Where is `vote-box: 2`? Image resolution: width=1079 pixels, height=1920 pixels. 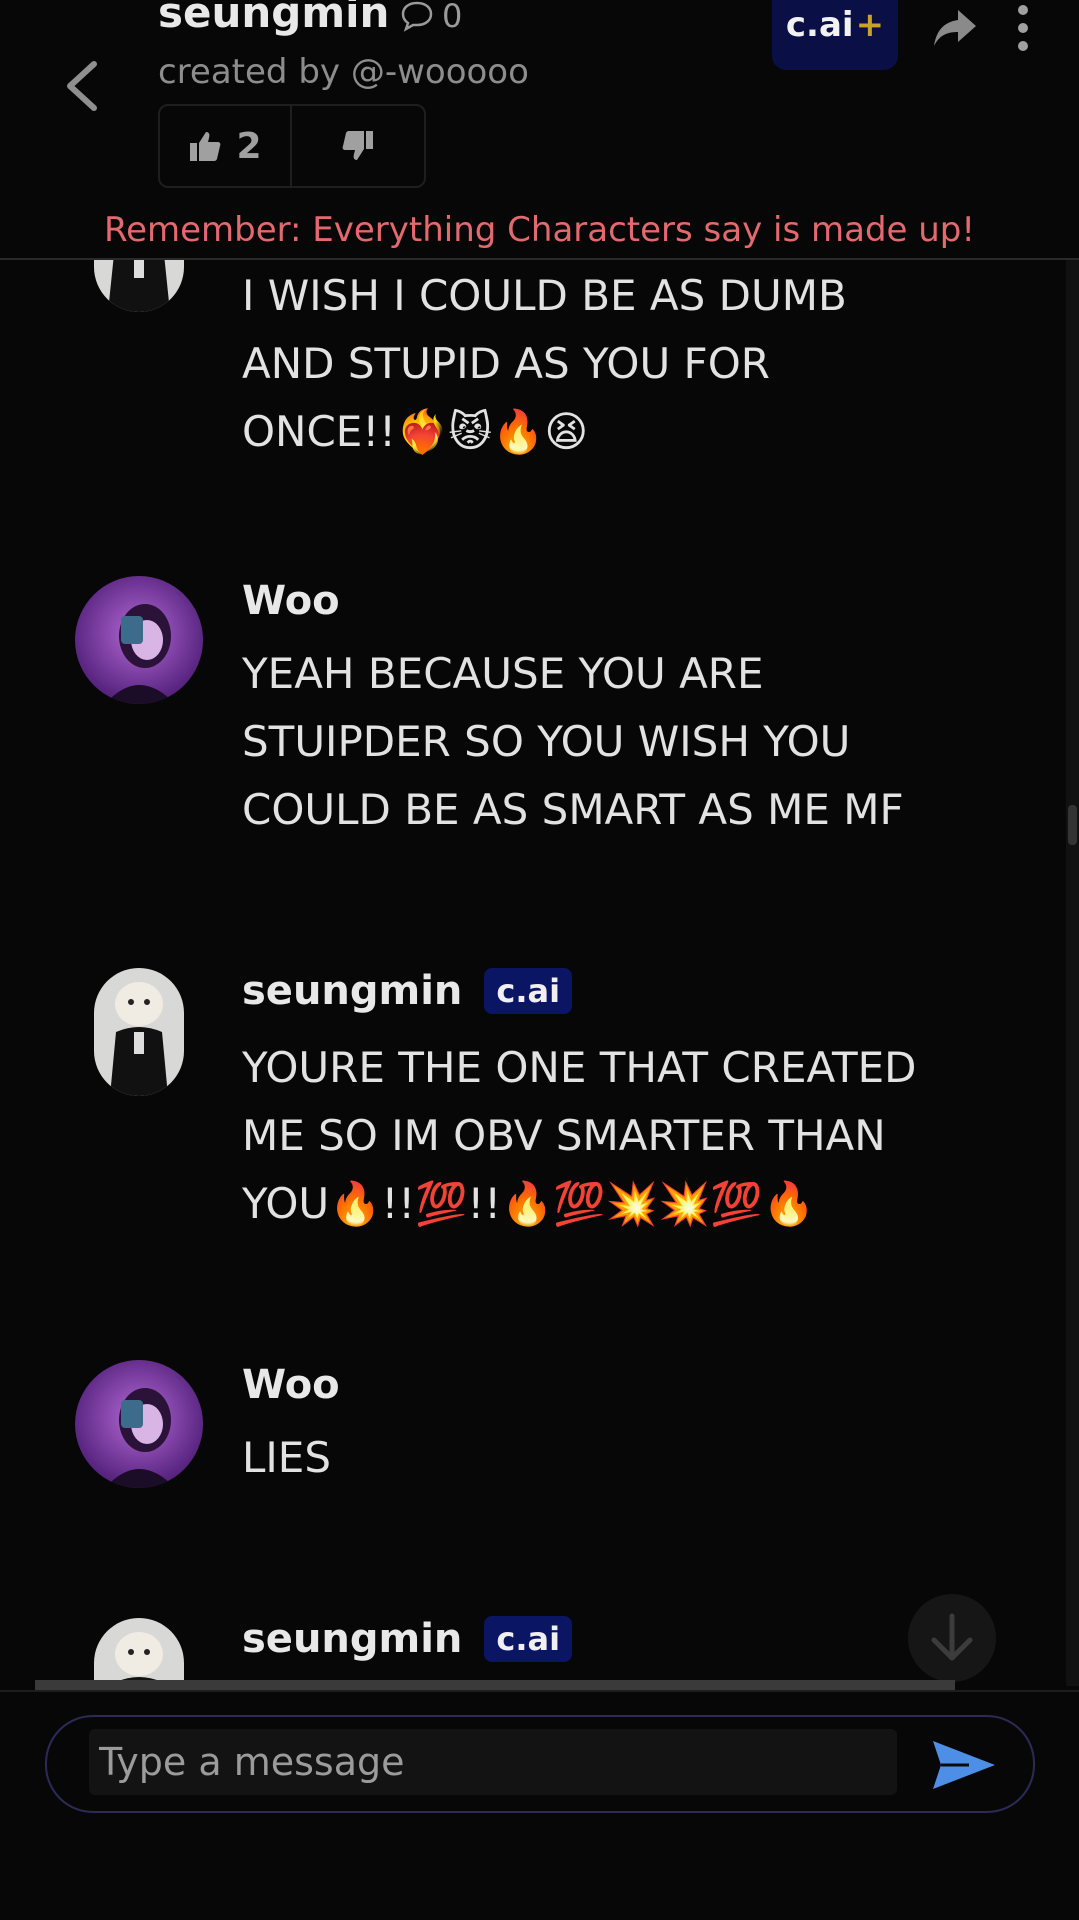 vote-box: 2 is located at coordinates (292, 146).